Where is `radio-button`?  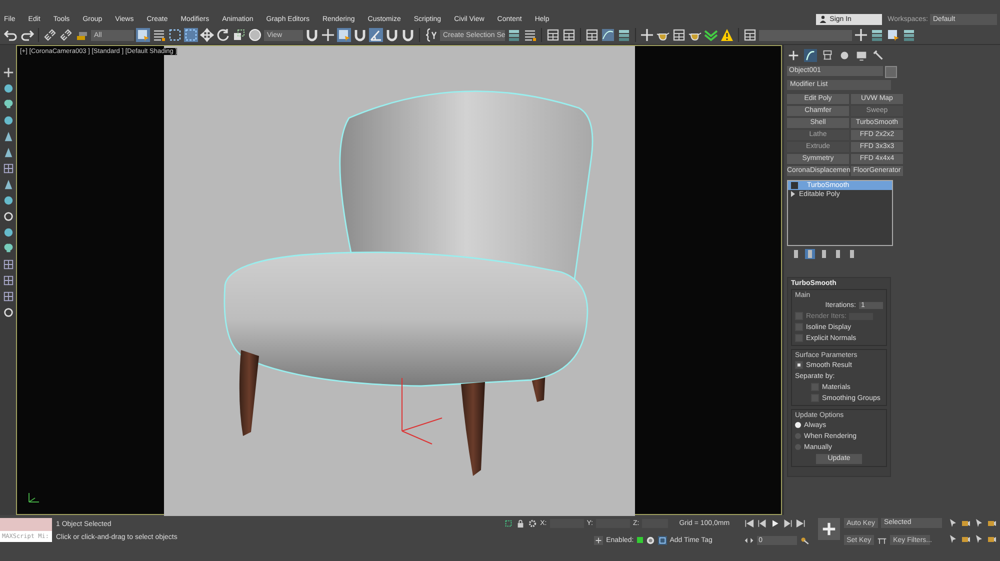 radio-button is located at coordinates (798, 425).